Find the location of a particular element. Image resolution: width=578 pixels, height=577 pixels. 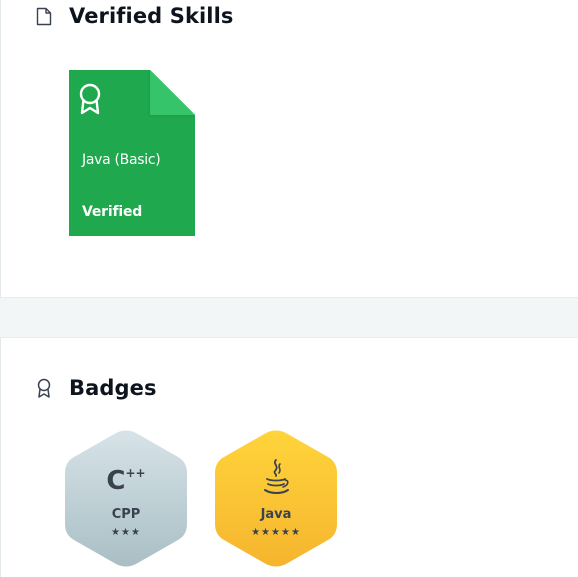

badge-cpp: C++ CPP ★★★ is located at coordinates (126, 498).